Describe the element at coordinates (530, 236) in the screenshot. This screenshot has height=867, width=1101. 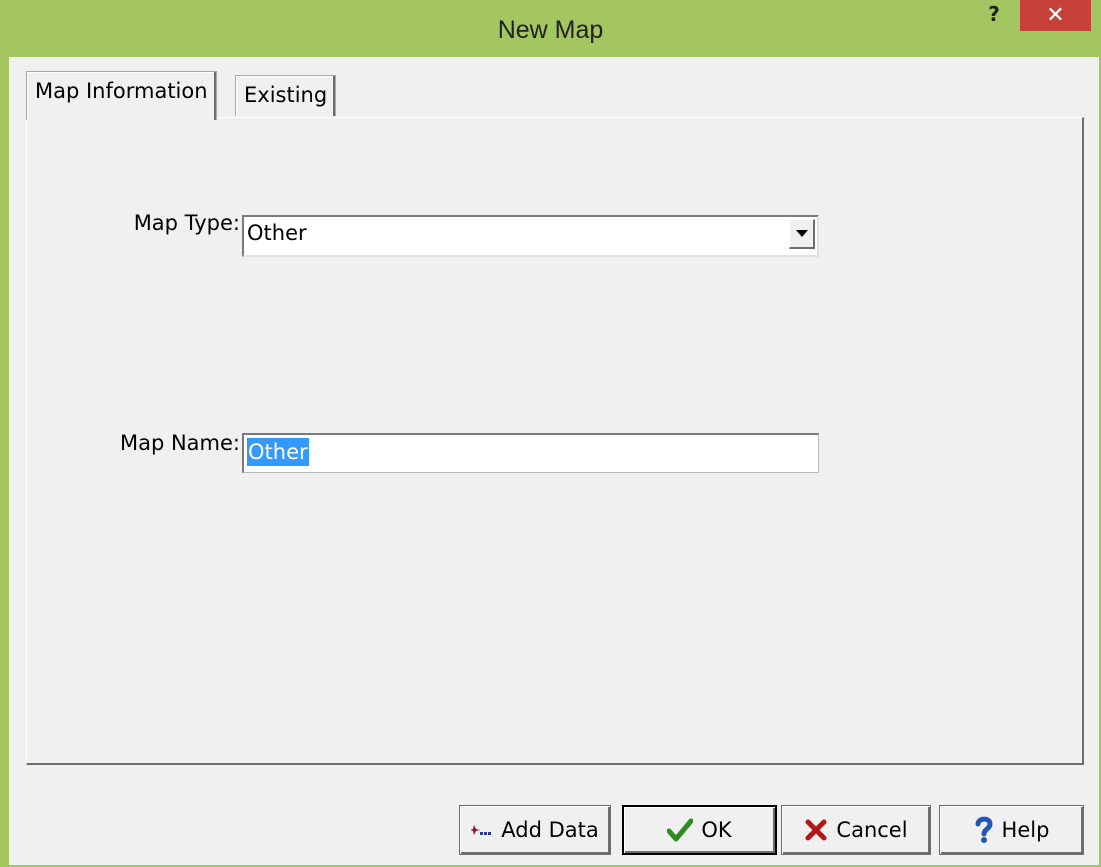
I see `map-type-select: Other` at that location.